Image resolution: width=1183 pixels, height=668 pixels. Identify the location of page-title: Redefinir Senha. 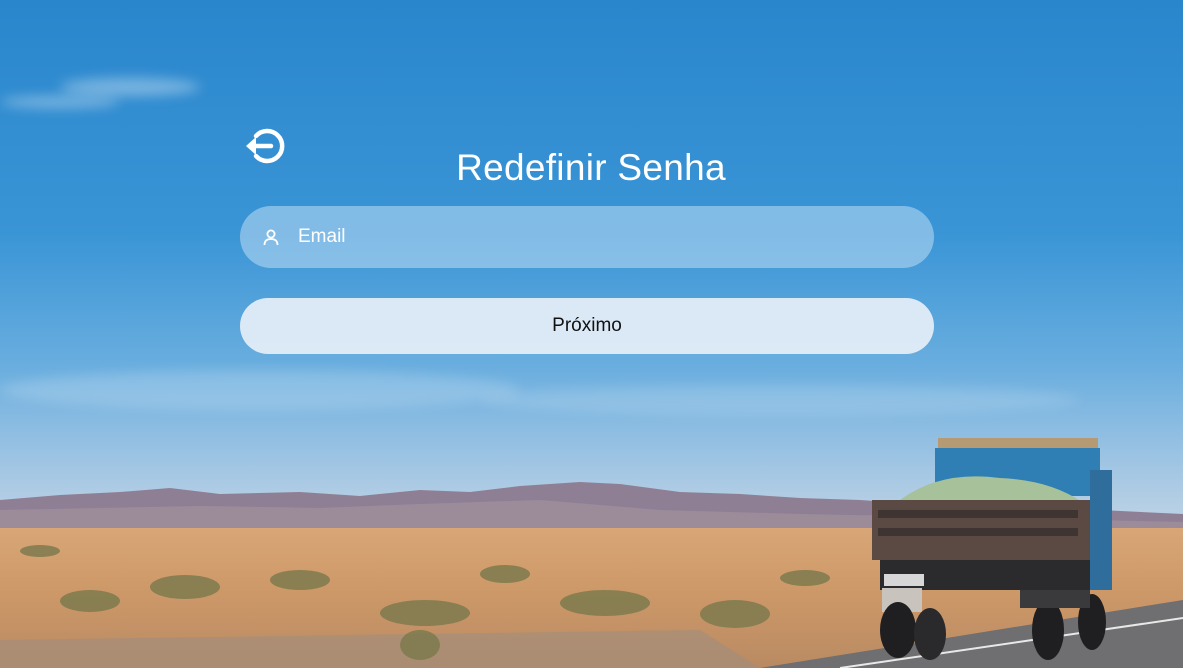
(591, 167).